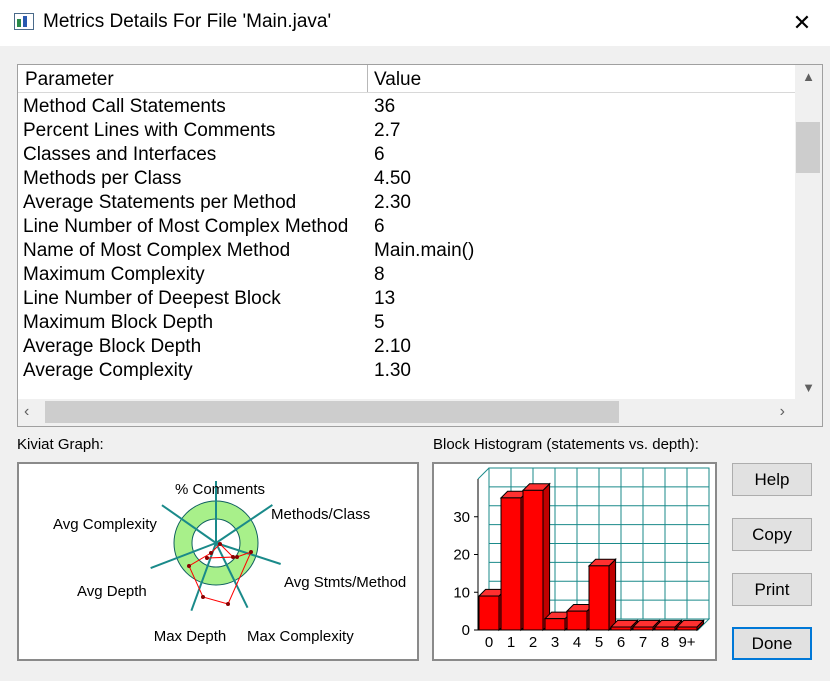 The image size is (830, 681). What do you see at coordinates (808, 412) in the screenshot?
I see `scrollbar-corner` at bounding box center [808, 412].